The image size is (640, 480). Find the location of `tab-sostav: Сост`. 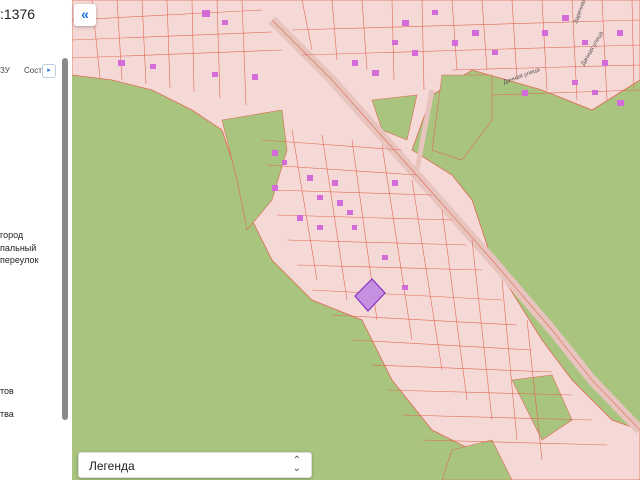

tab-sostav: Сост is located at coordinates (33, 70).